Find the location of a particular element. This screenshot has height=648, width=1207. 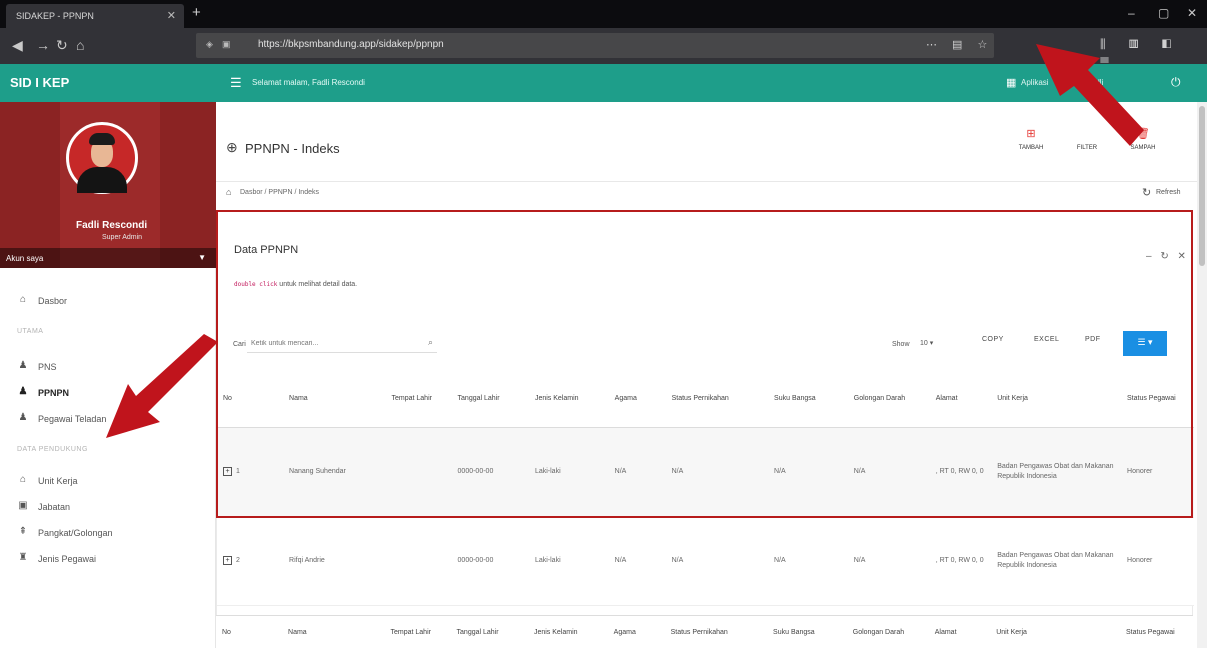

card-tools: – ↻ ✕ is located at coordinates (1167, 256).